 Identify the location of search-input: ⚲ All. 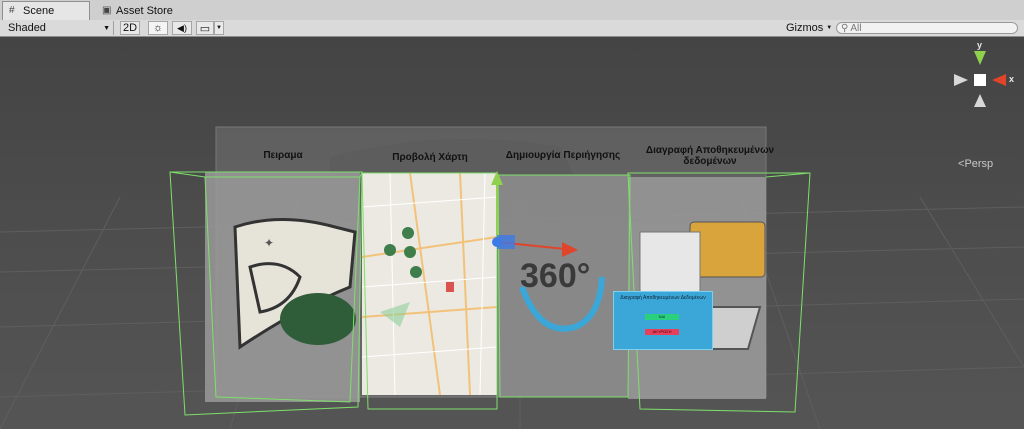
(927, 28).